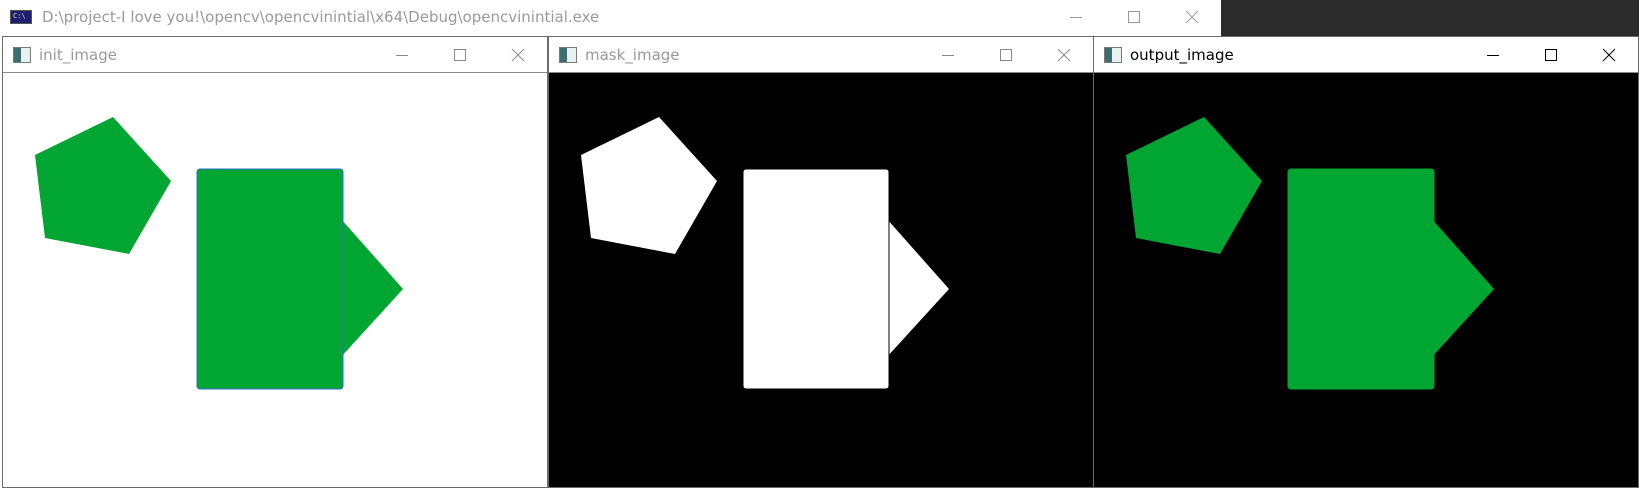 The width and height of the screenshot is (1639, 488). I want to click on init-image-close-button, so click(518, 55).